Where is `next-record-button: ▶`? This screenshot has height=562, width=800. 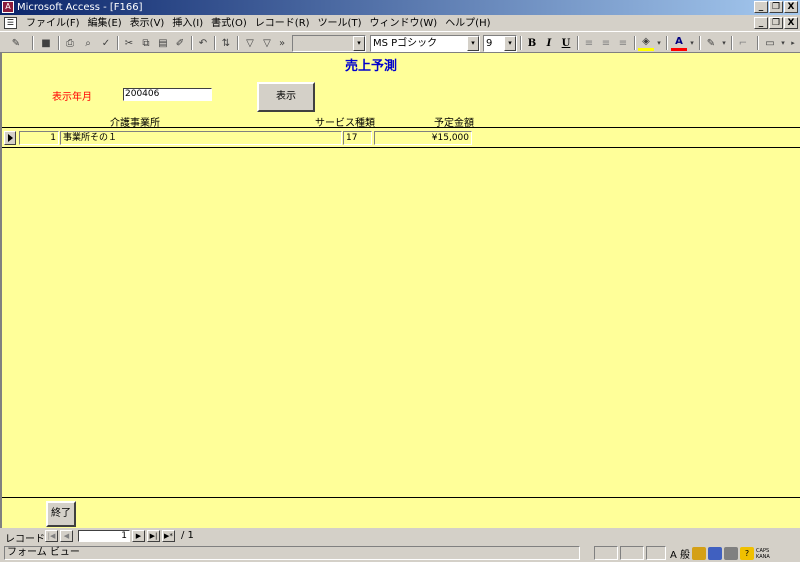 next-record-button: ▶ is located at coordinates (138, 536).